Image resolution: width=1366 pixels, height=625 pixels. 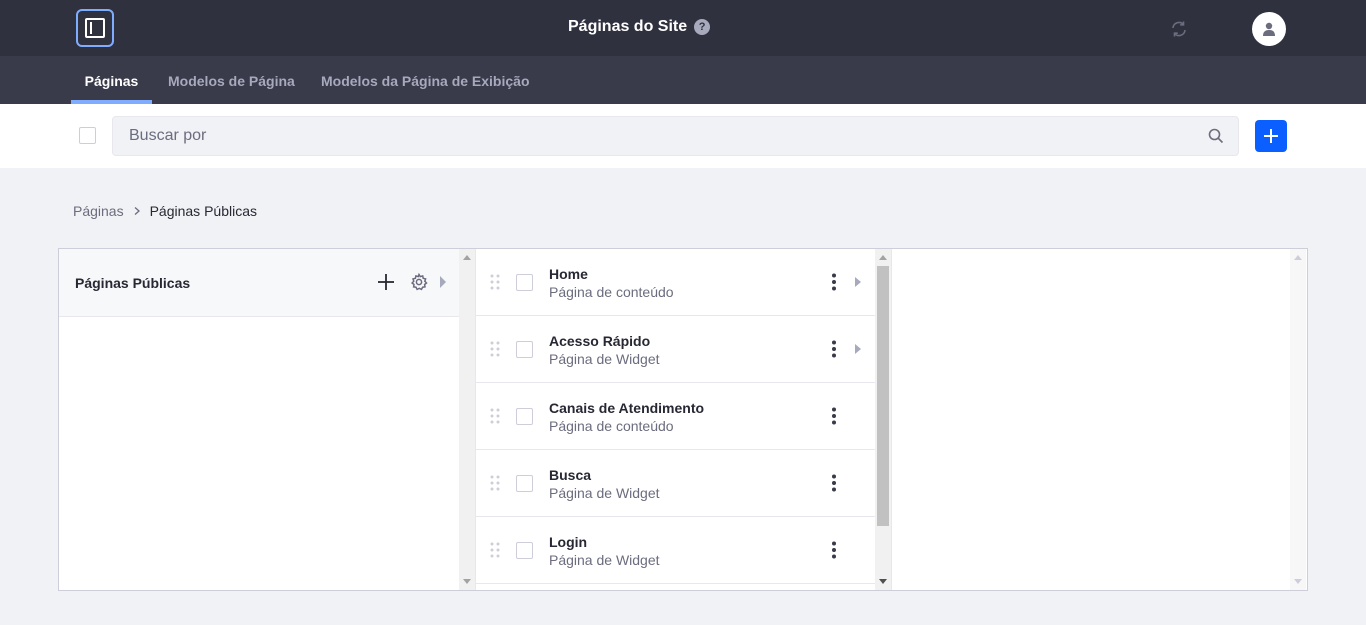 What do you see at coordinates (386, 282) in the screenshot?
I see `add-child-page-icon` at bounding box center [386, 282].